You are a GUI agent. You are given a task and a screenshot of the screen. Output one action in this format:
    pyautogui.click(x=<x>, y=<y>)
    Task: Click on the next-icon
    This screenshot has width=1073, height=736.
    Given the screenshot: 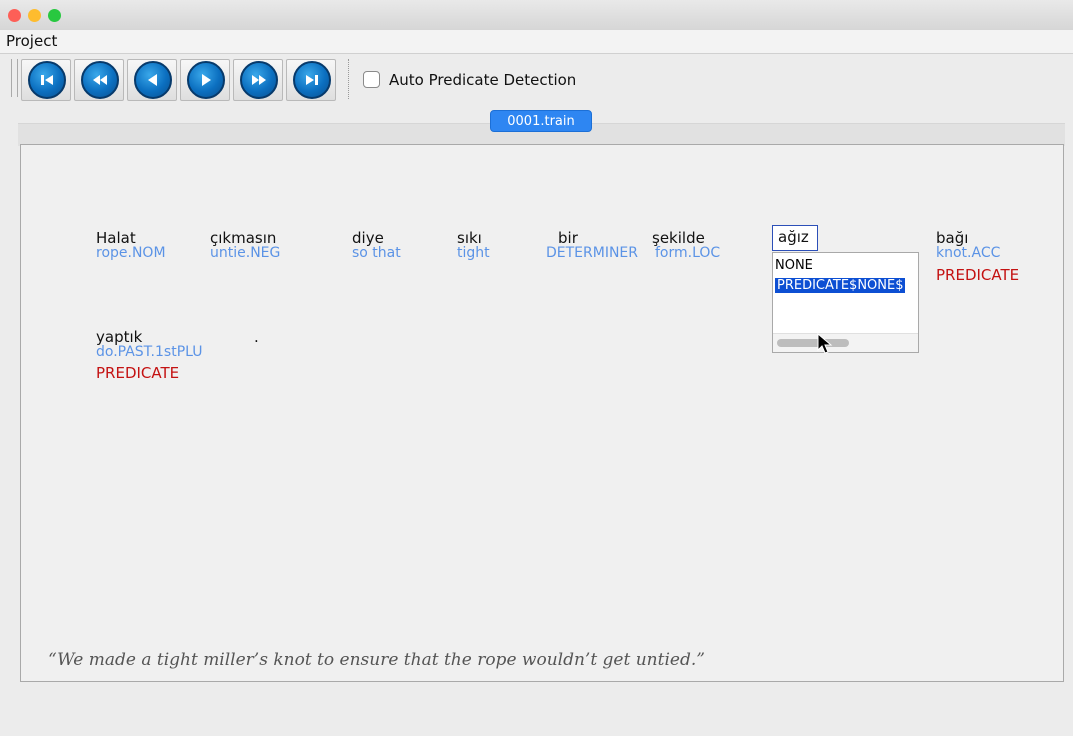 What is the action you would take?
    pyautogui.click(x=206, y=80)
    